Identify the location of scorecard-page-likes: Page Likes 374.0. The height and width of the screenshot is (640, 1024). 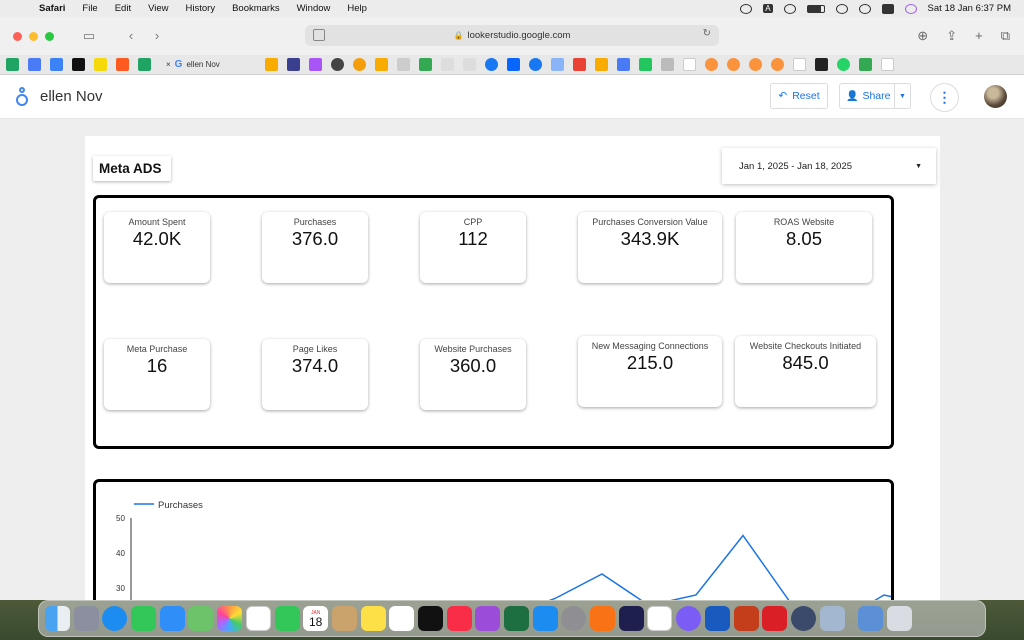
(315, 374).